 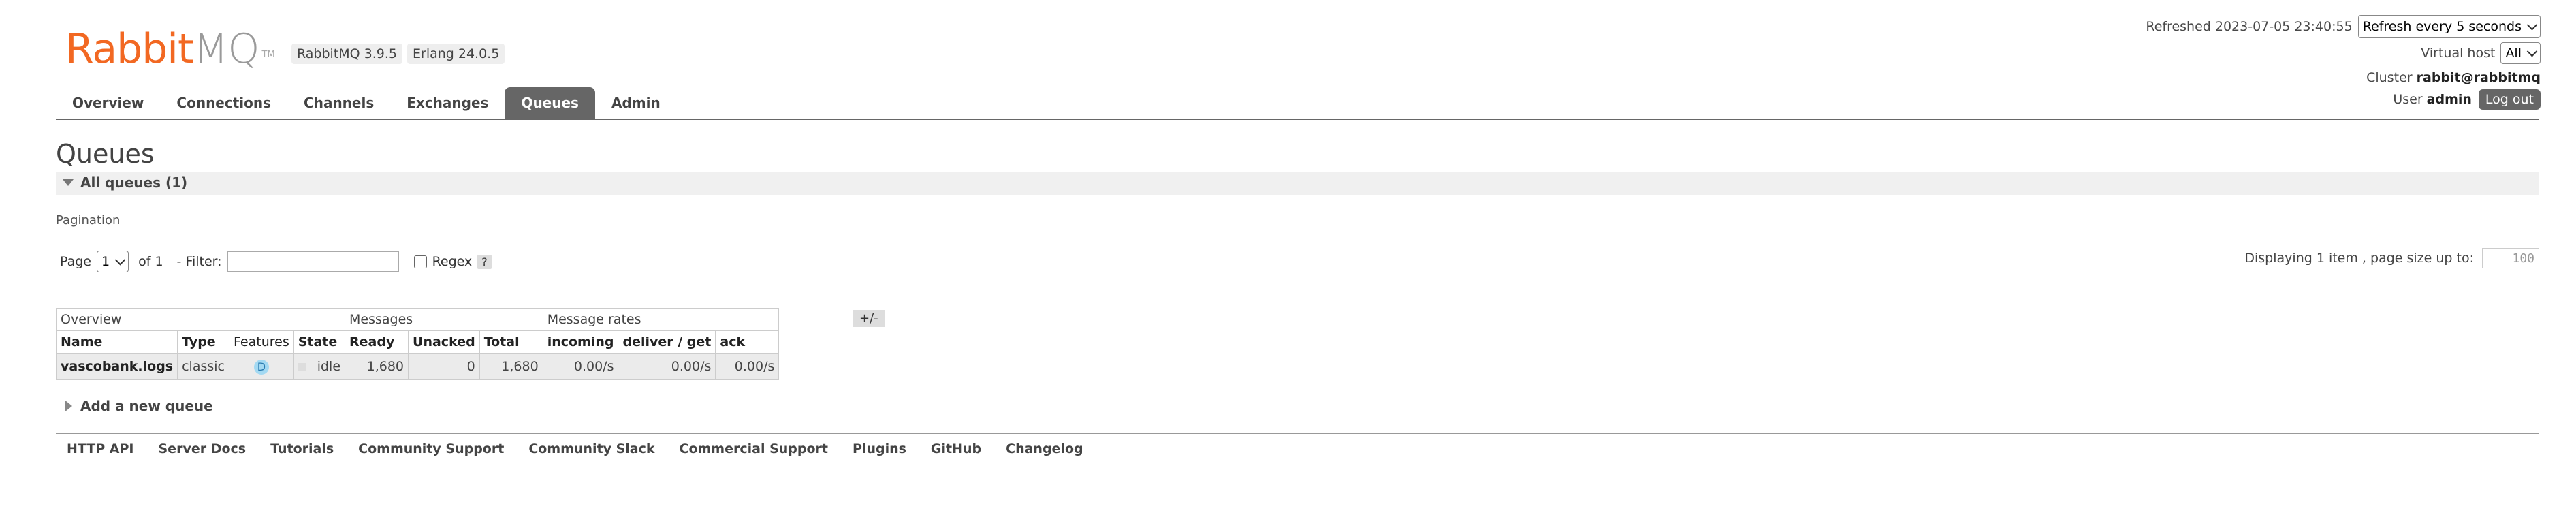 I want to click on logo-brand: Rabbit, so click(x=129, y=49).